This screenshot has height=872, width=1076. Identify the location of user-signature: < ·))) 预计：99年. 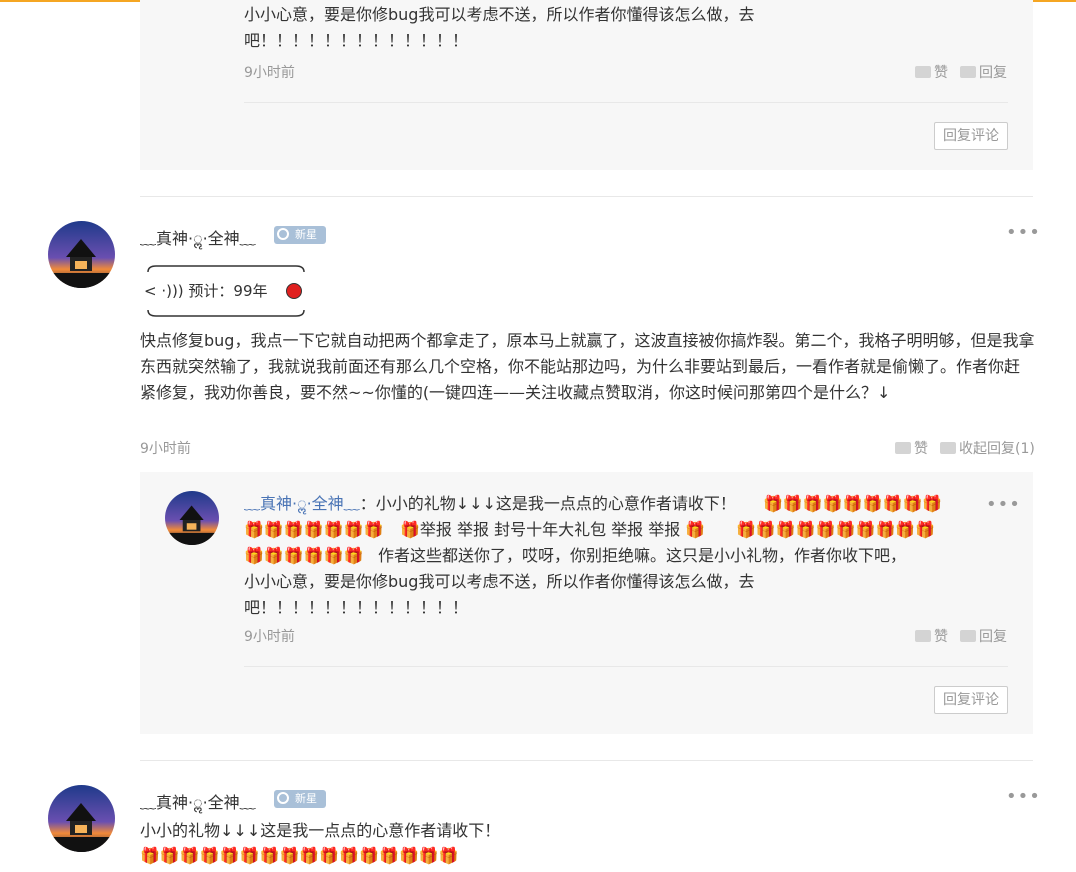
(226, 291).